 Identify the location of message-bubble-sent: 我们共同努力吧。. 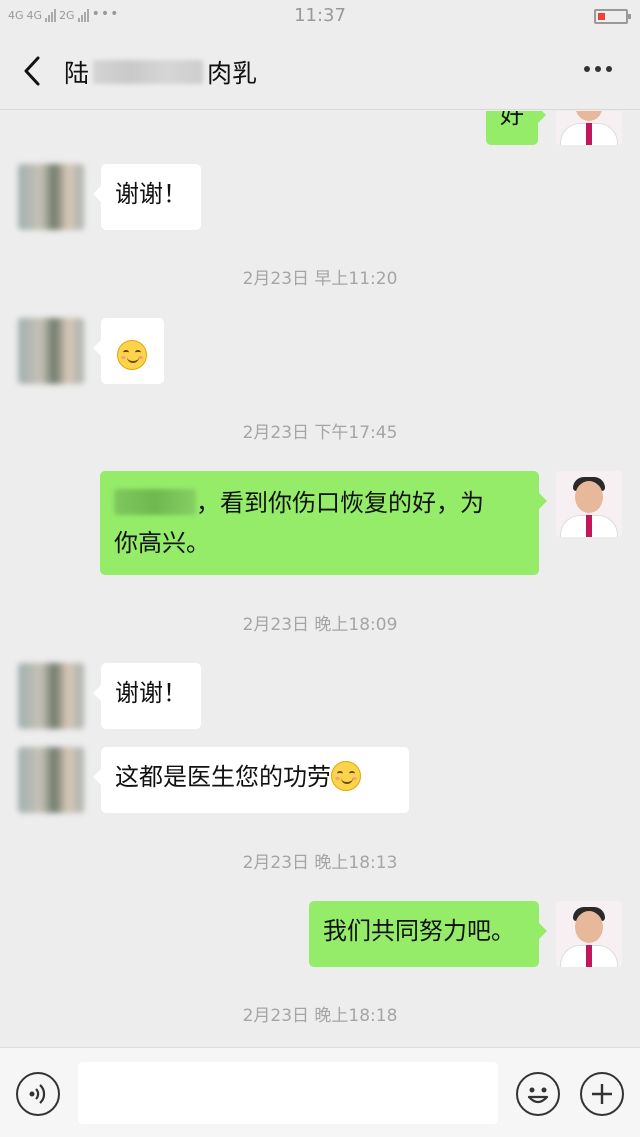
(428, 934).